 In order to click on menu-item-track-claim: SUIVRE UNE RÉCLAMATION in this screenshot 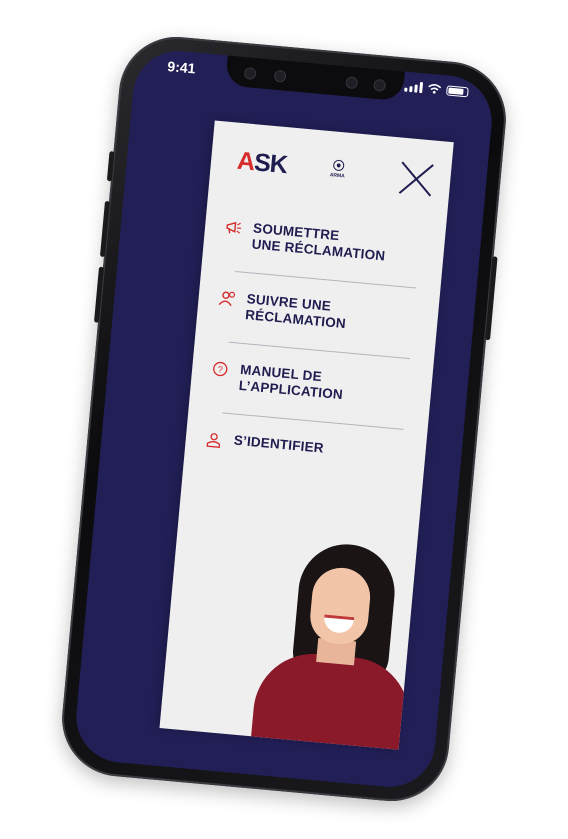, I will do `click(318, 314)`.